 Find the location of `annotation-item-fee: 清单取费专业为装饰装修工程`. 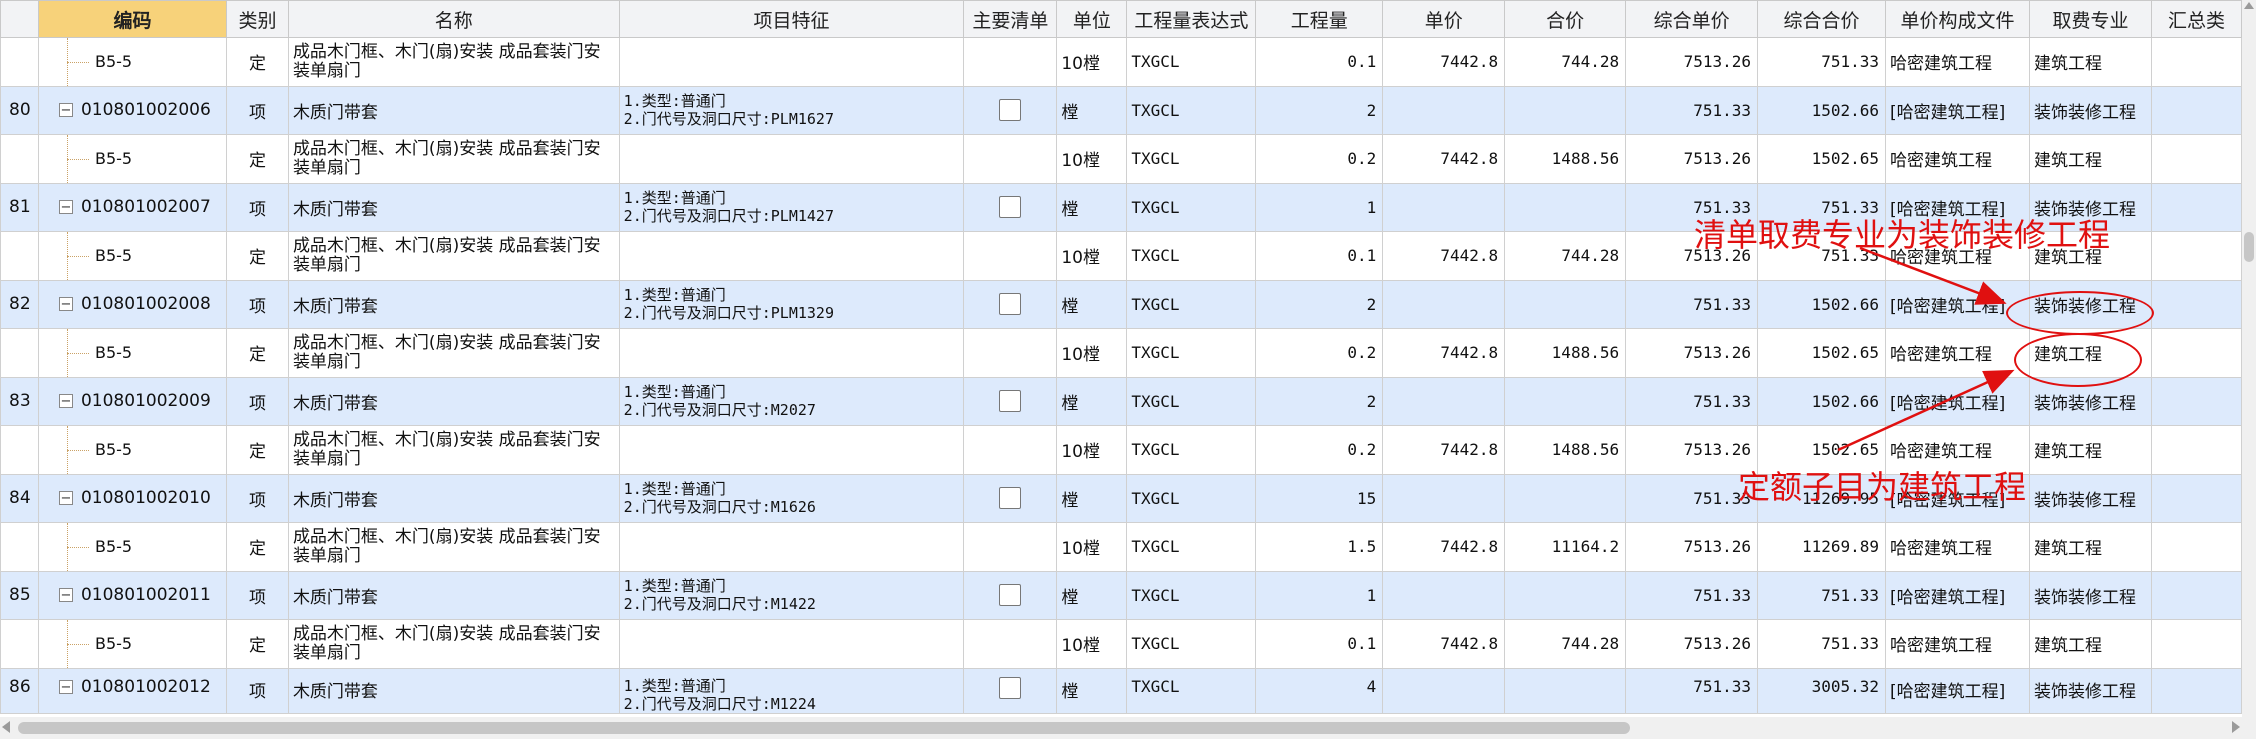

annotation-item-fee: 清单取费专业为装饰装修工程 is located at coordinates (1902, 235).